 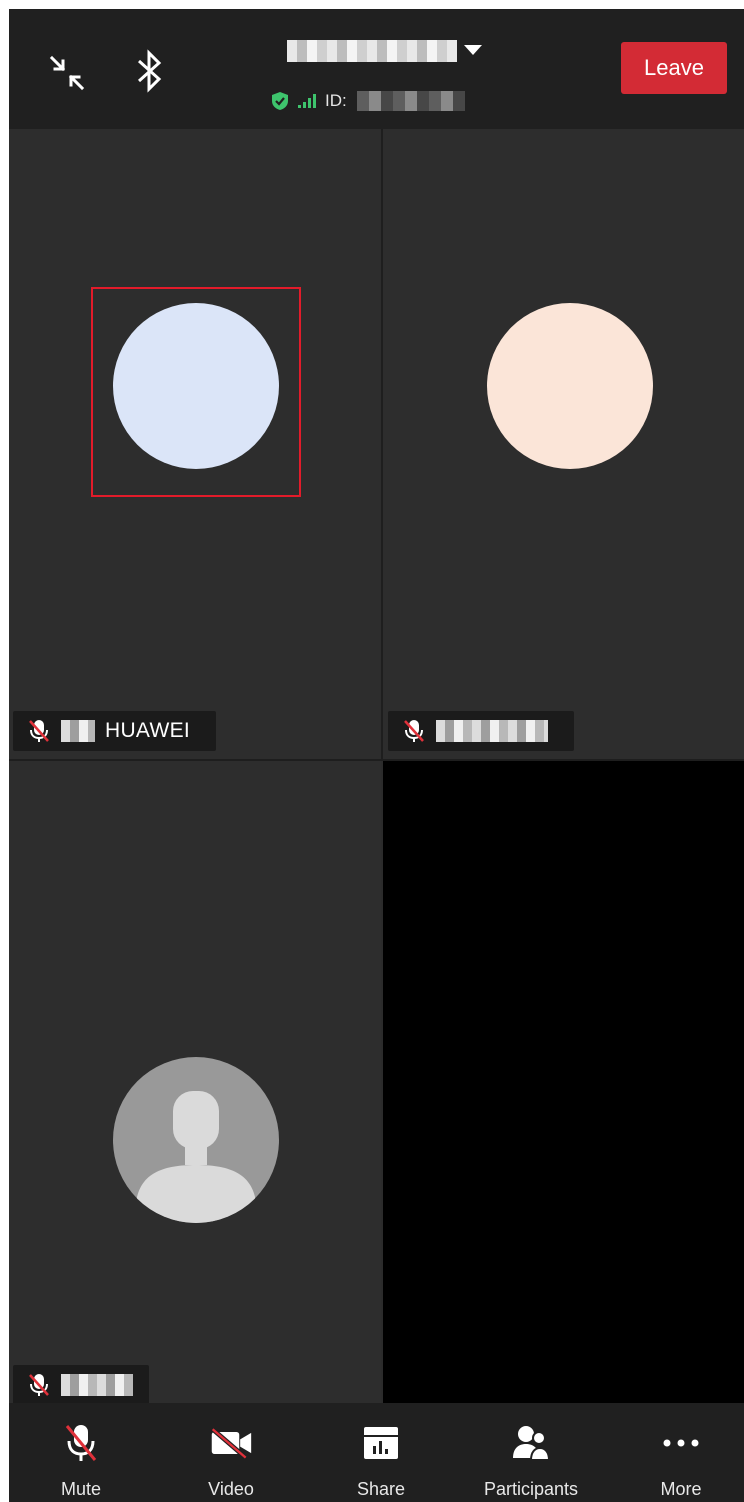 What do you see at coordinates (674, 68) in the screenshot?
I see `leave-button: Leave` at bounding box center [674, 68].